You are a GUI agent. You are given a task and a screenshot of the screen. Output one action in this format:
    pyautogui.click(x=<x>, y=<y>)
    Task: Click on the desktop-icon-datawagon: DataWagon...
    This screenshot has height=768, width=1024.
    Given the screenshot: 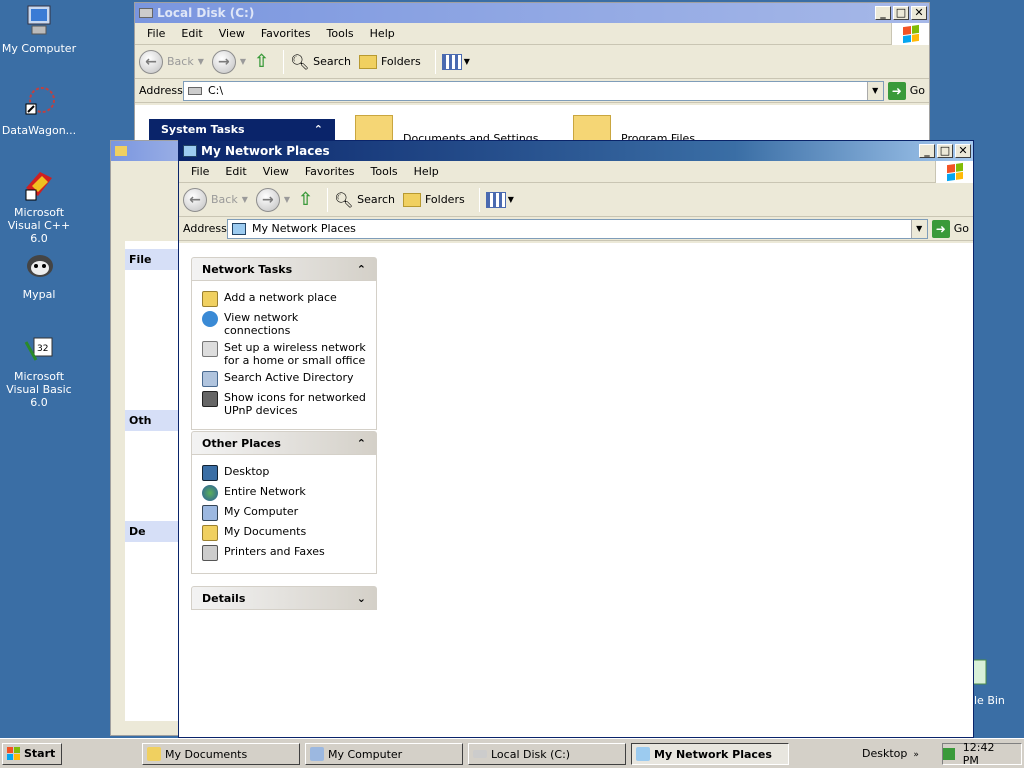 What is the action you would take?
    pyautogui.click(x=39, y=111)
    